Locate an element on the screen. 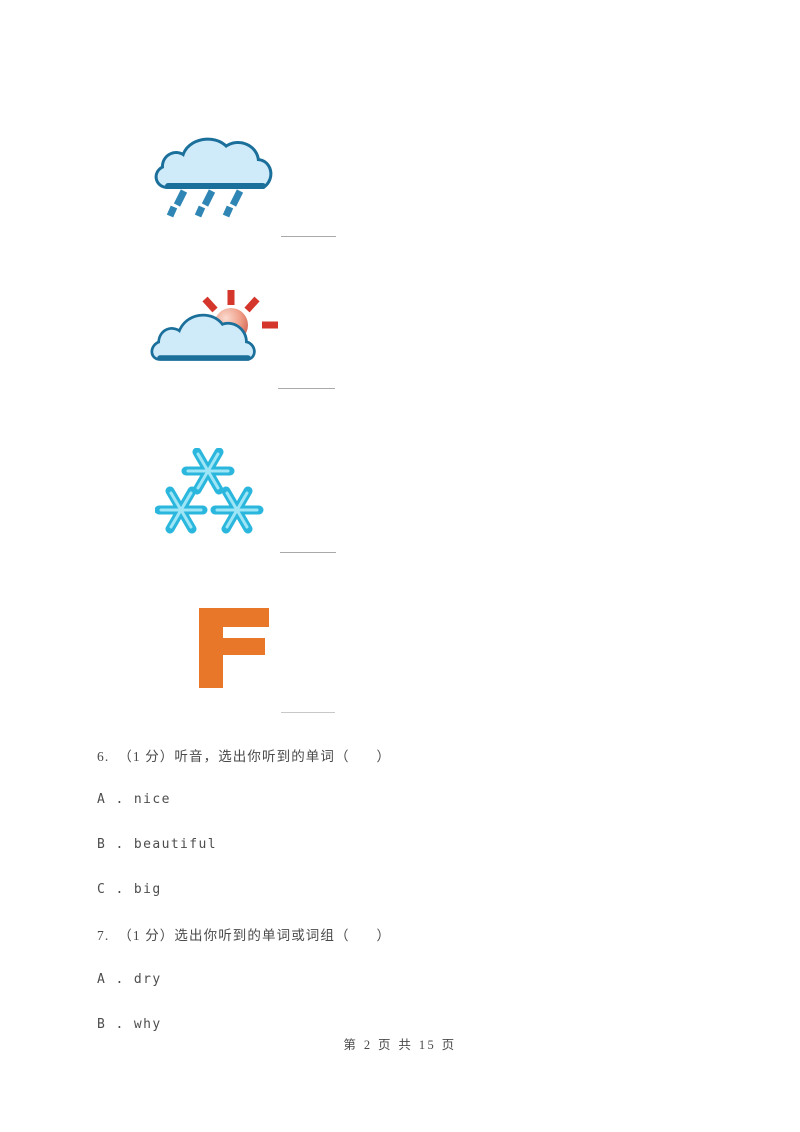  rain-cloud-icon is located at coordinates (220, 173).